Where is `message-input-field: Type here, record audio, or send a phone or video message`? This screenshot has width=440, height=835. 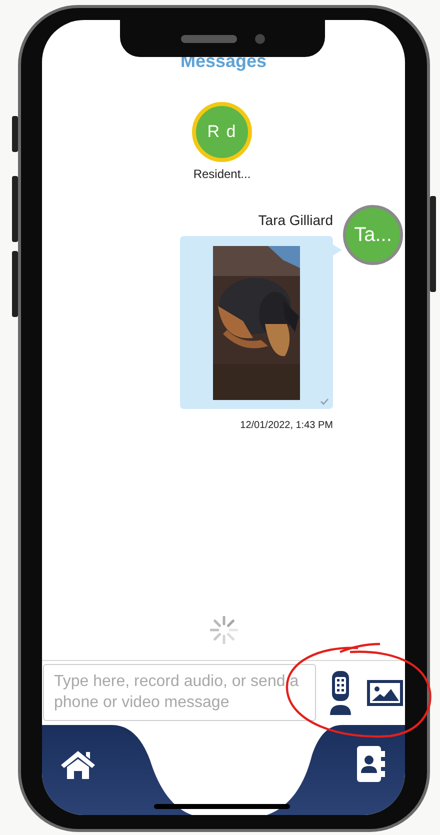
message-input-field: Type here, record audio, or send a phone or video message is located at coordinates (179, 692).